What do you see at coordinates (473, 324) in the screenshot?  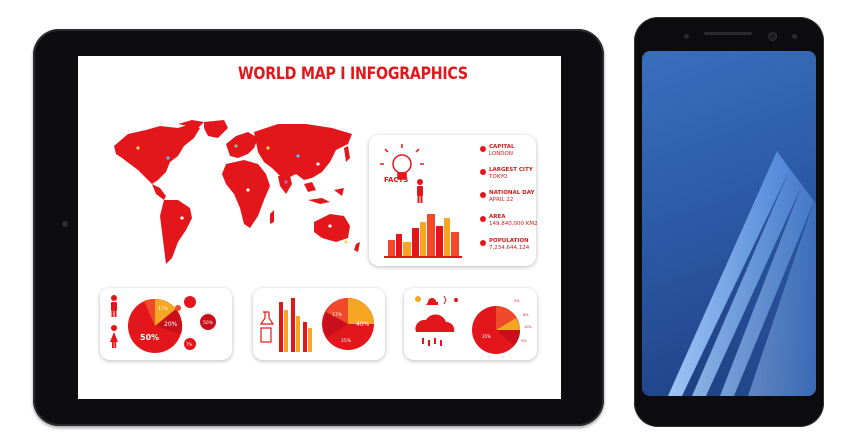 I see `weather-pie-chart: 35% 5% 8% 10% 5%` at bounding box center [473, 324].